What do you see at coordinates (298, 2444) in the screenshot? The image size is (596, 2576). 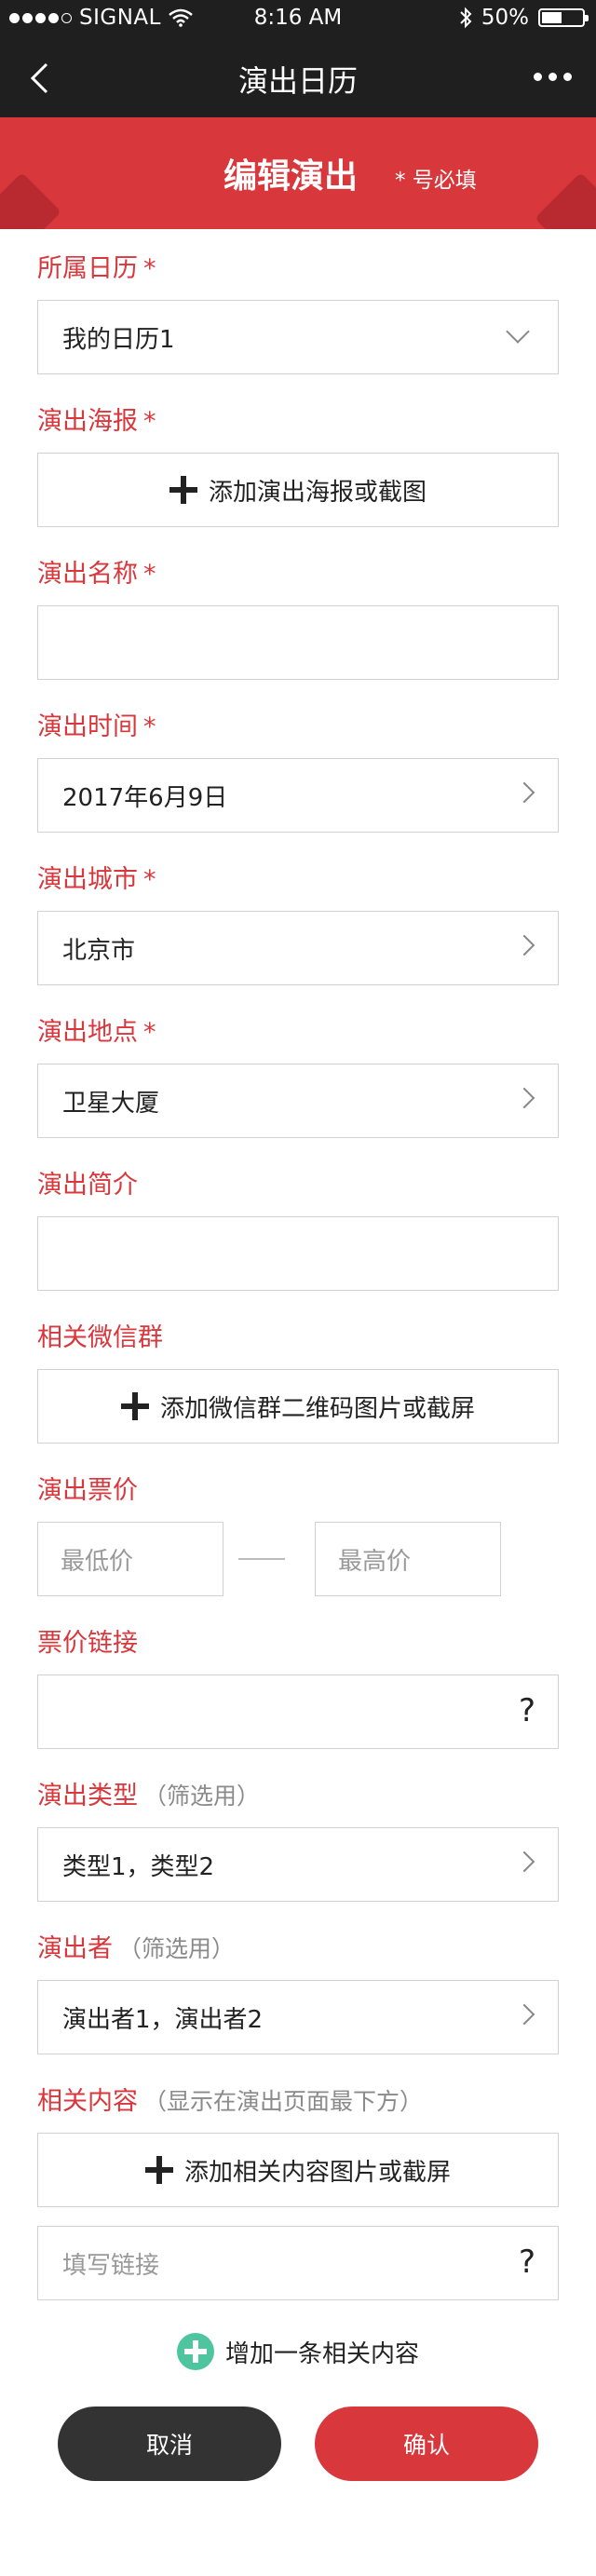 I see `action-buttons: 取消 确认` at bounding box center [298, 2444].